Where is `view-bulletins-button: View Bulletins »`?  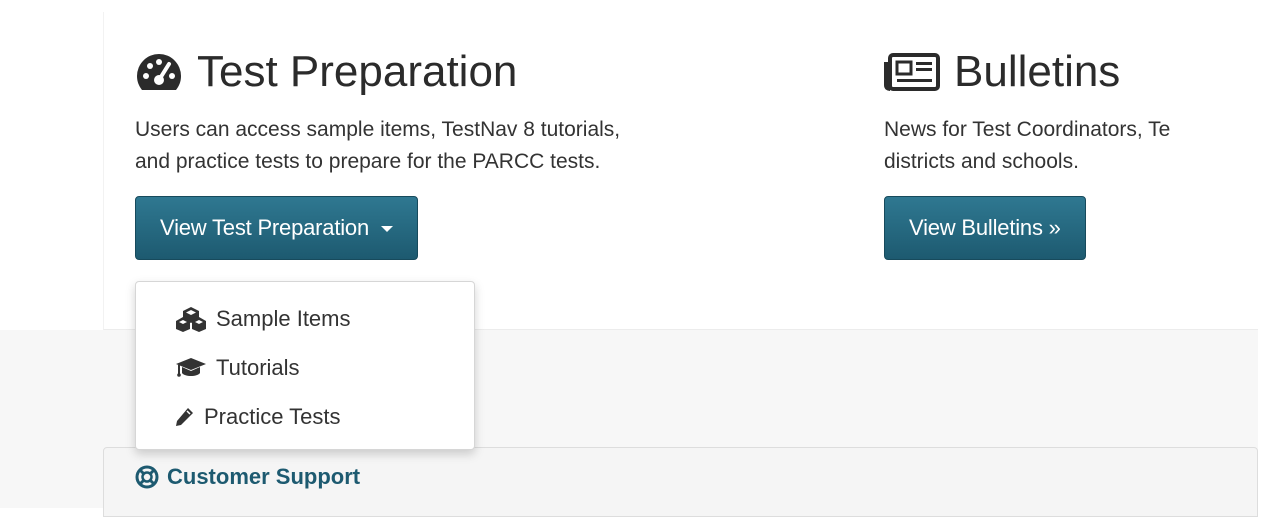 view-bulletins-button: View Bulletins » is located at coordinates (985, 228).